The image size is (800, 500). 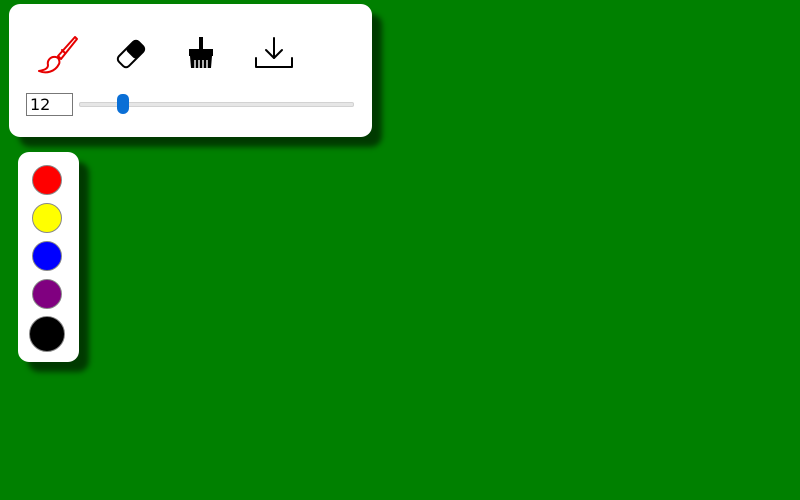 I want to click on toolbar: 12, so click(x=190, y=70).